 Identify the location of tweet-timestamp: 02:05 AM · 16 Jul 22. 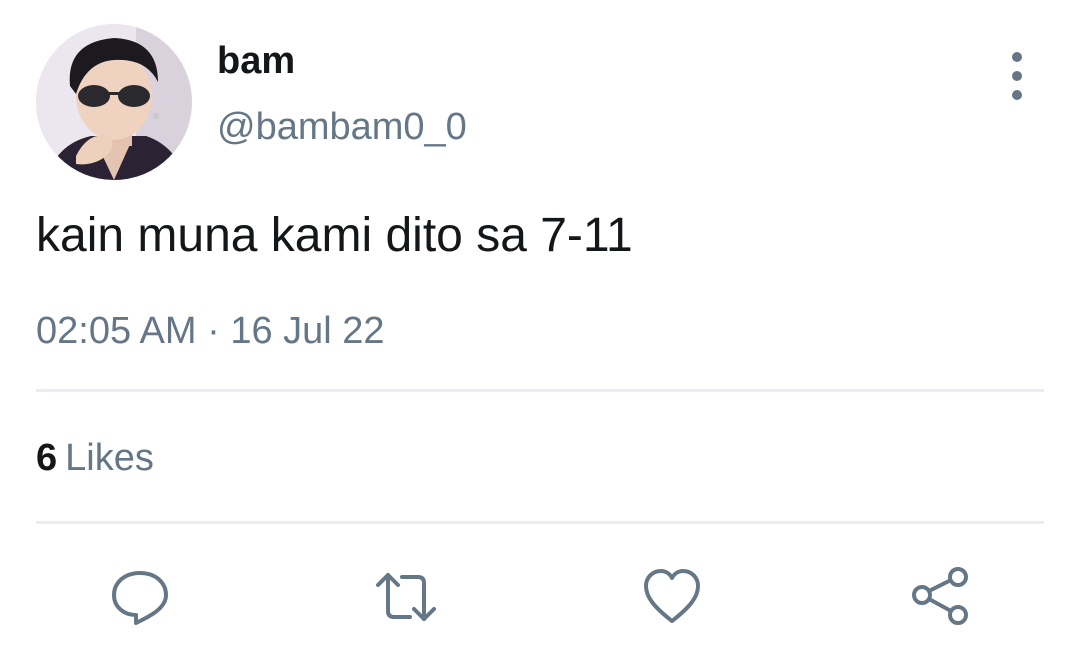
(210, 331).